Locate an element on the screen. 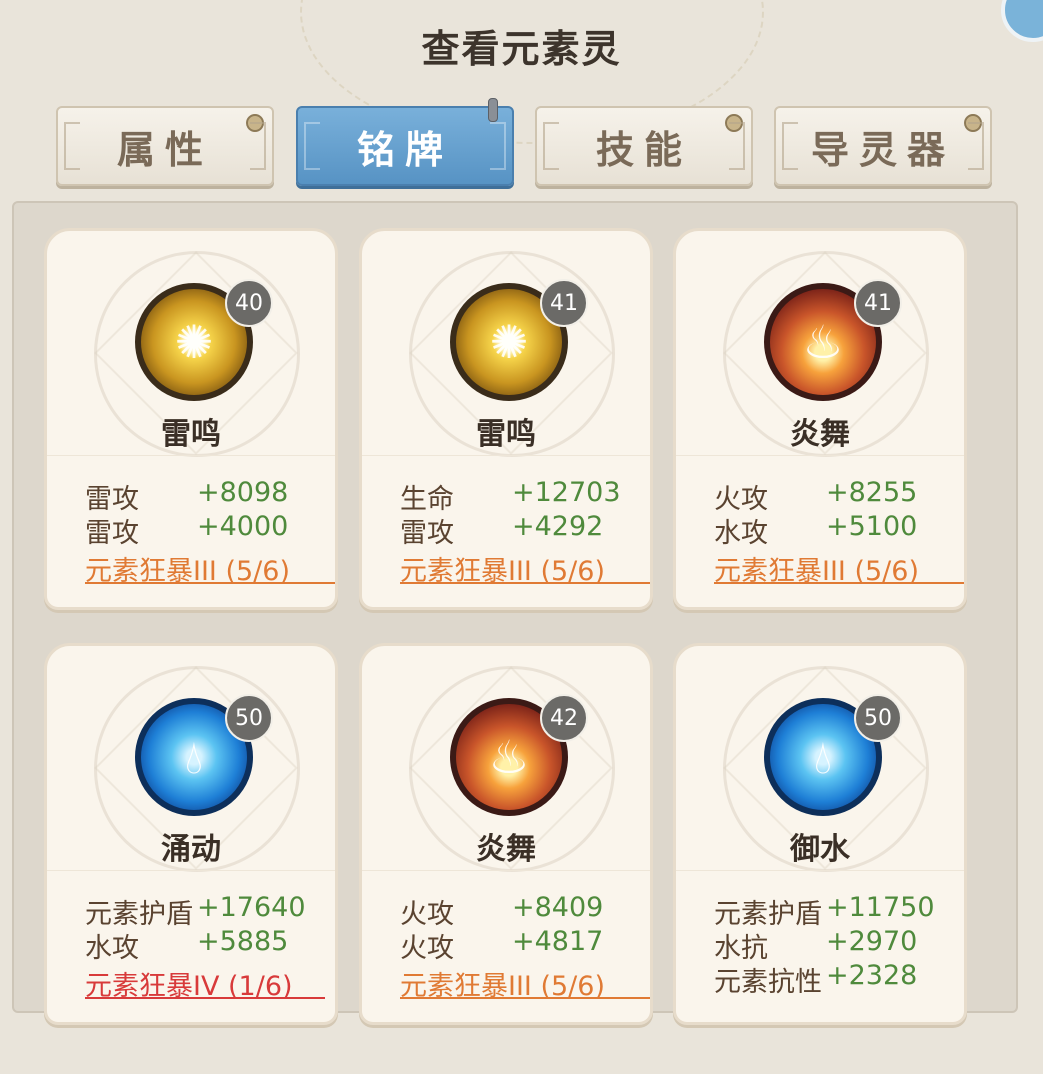 The height and width of the screenshot is (1074, 1043). stat-name: 元素抗性 is located at coordinates (768, 982).